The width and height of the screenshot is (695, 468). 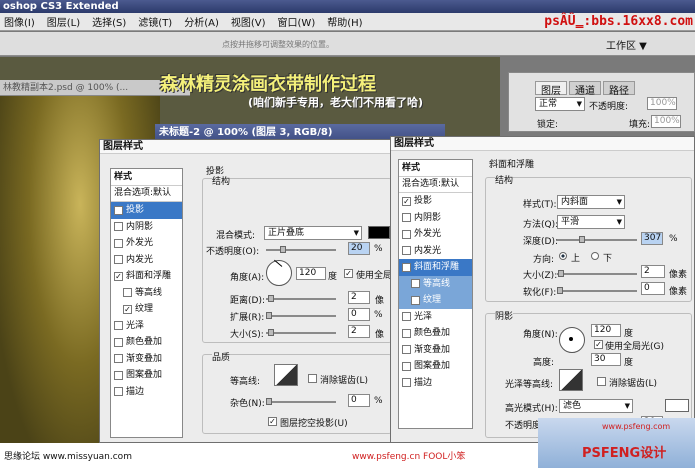 I want to click on distance-slider, so click(x=301, y=298).